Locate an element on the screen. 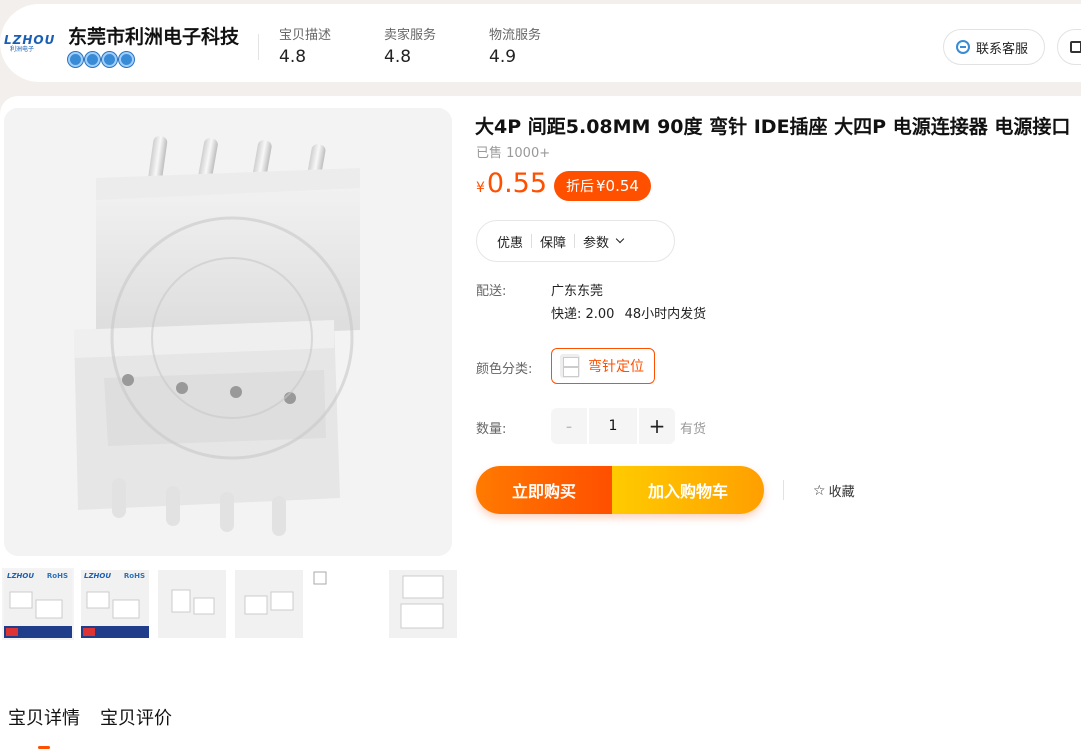 The height and width of the screenshot is (752, 1081). score-service: 卖家服务 4.8 is located at coordinates (410, 45).